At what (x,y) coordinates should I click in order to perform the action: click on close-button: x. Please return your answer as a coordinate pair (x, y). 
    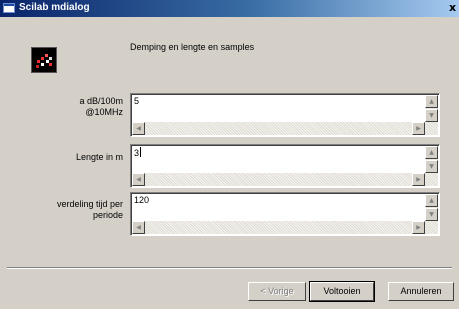
    Looking at the image, I should click on (454, 8).